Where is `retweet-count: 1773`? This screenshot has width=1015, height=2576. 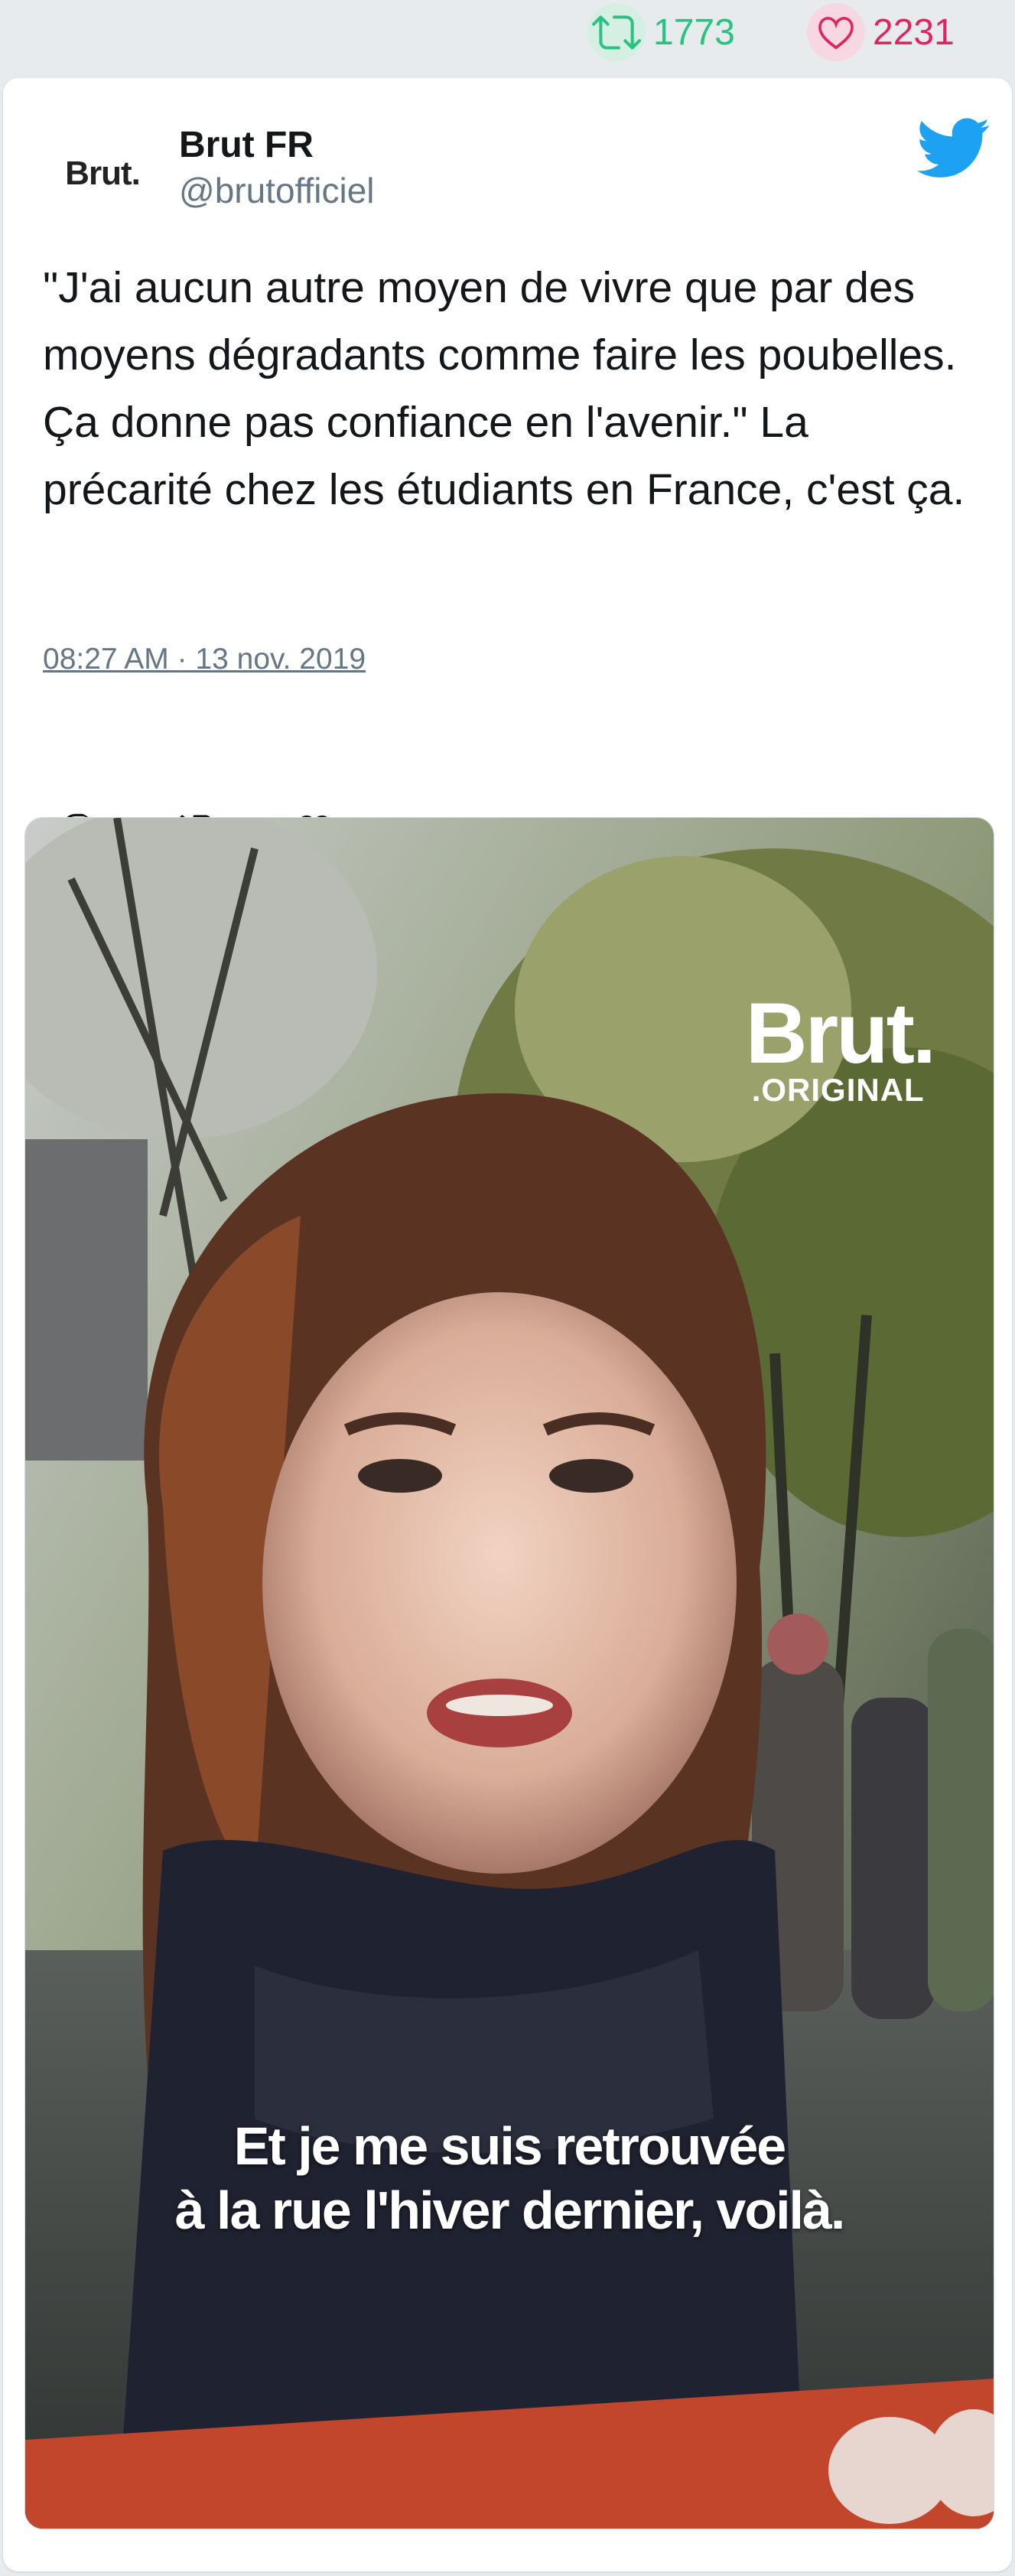
retweet-count: 1773 is located at coordinates (661, 32).